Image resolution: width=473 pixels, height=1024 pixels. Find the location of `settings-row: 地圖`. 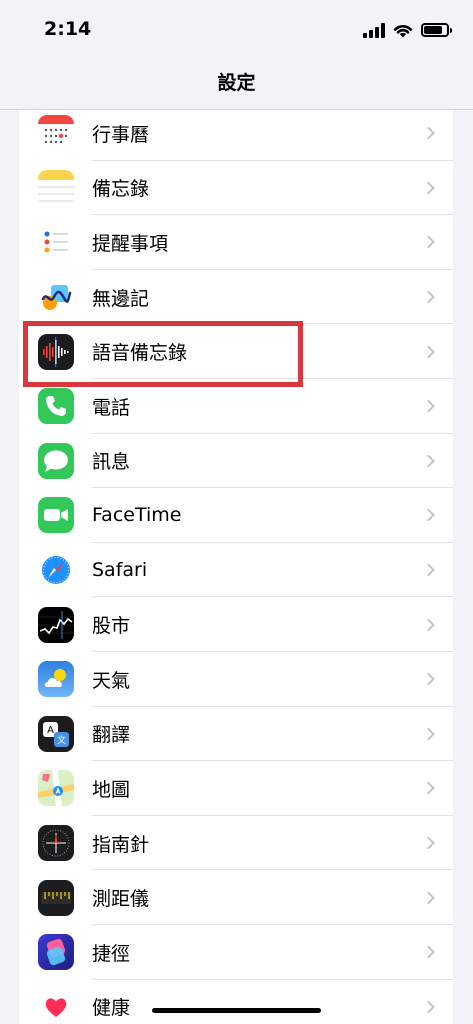

settings-row: 地圖 is located at coordinates (236, 788).